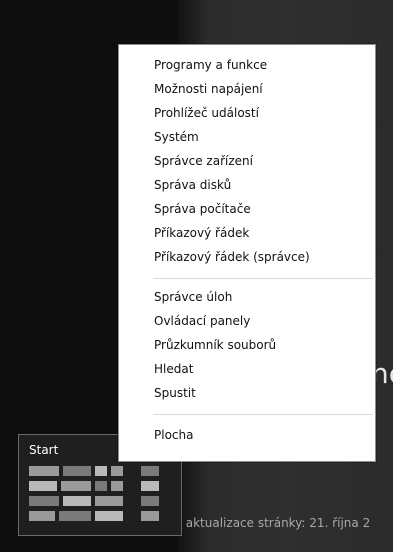  What do you see at coordinates (44, 450) in the screenshot?
I see `start-label: Start` at bounding box center [44, 450].